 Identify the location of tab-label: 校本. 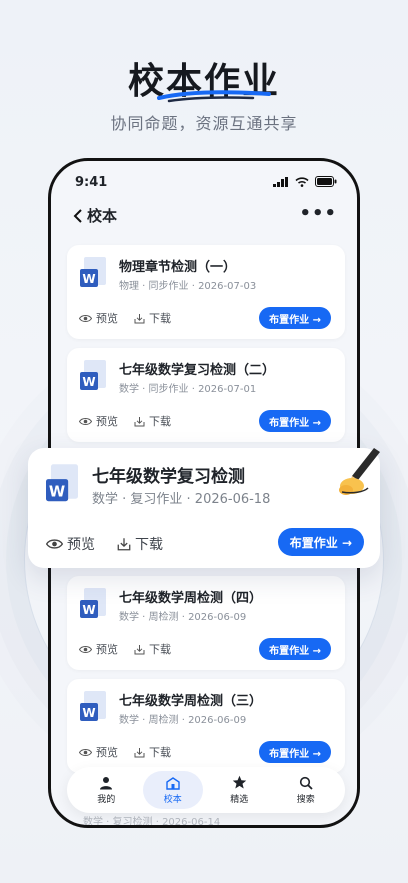
(172, 799).